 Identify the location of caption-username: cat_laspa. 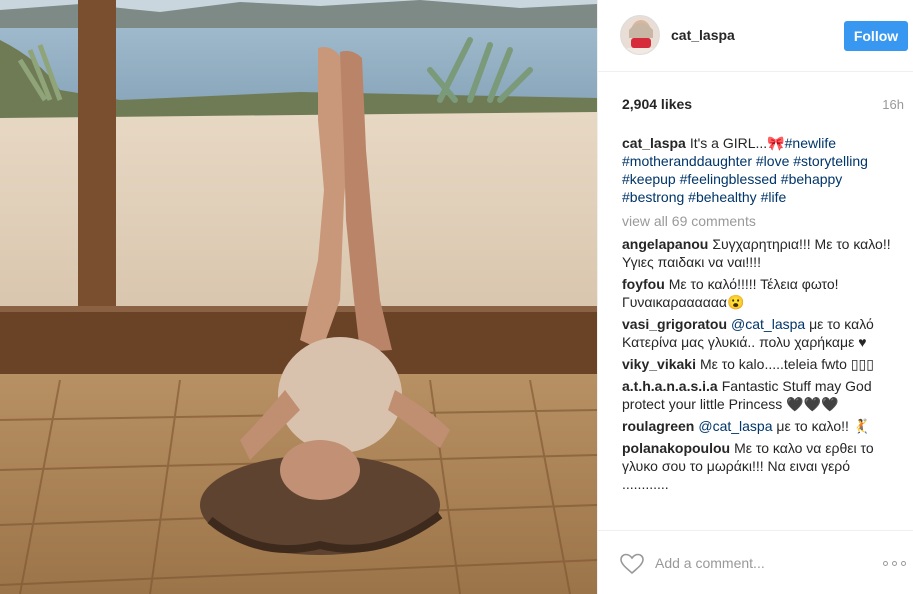
(654, 143).